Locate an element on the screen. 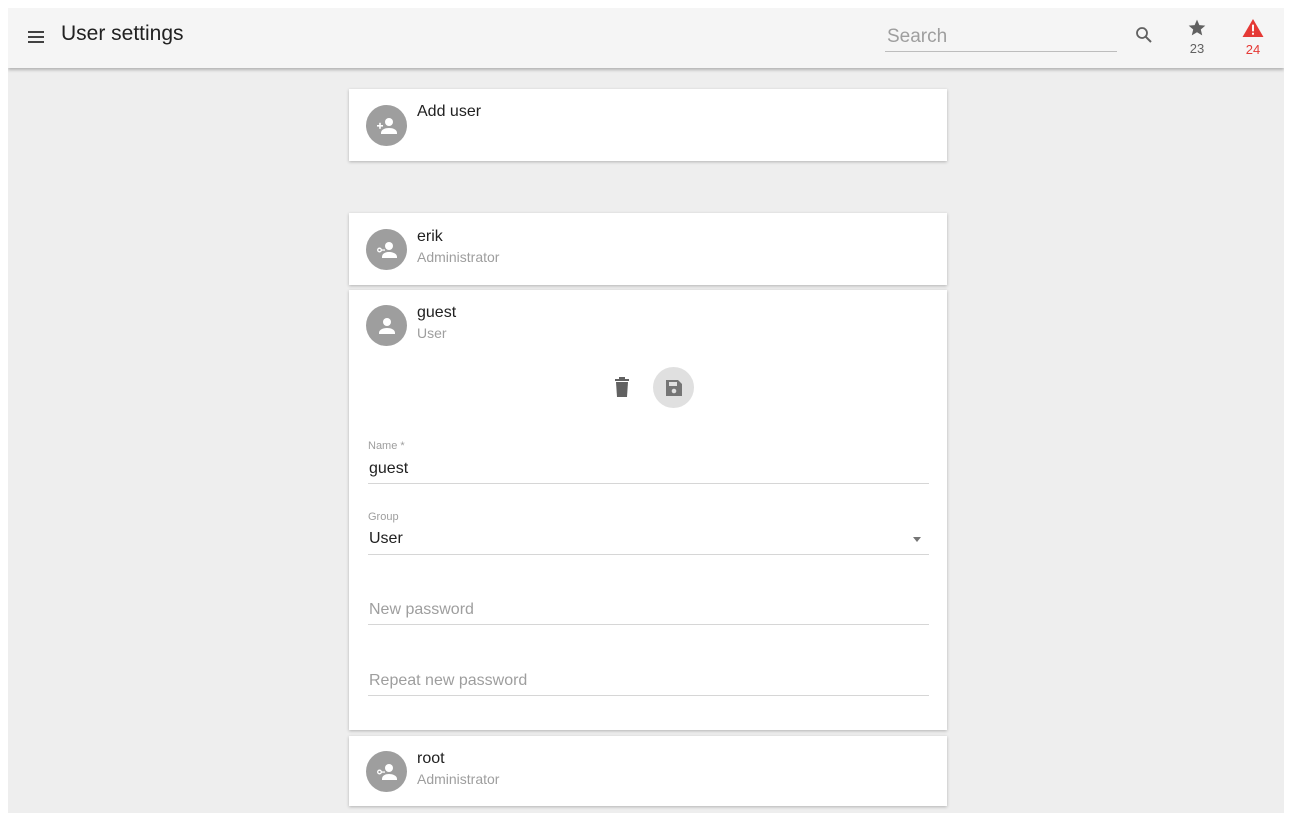 The image size is (1290, 813). star-icon is located at coordinates (1197, 27).